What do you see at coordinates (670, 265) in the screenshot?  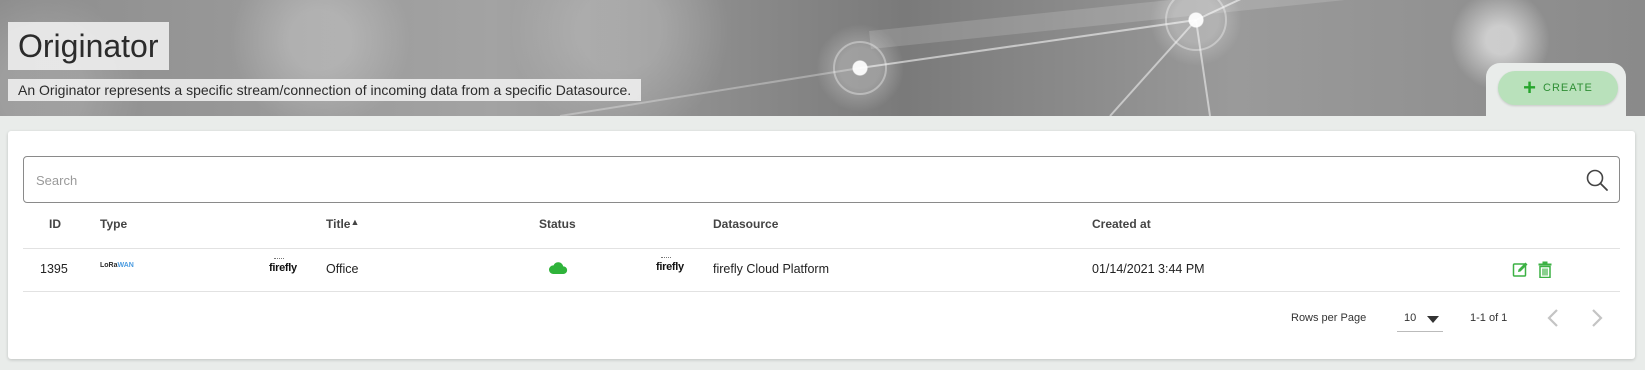 I see `firefly-datasource-logo: firefly` at bounding box center [670, 265].